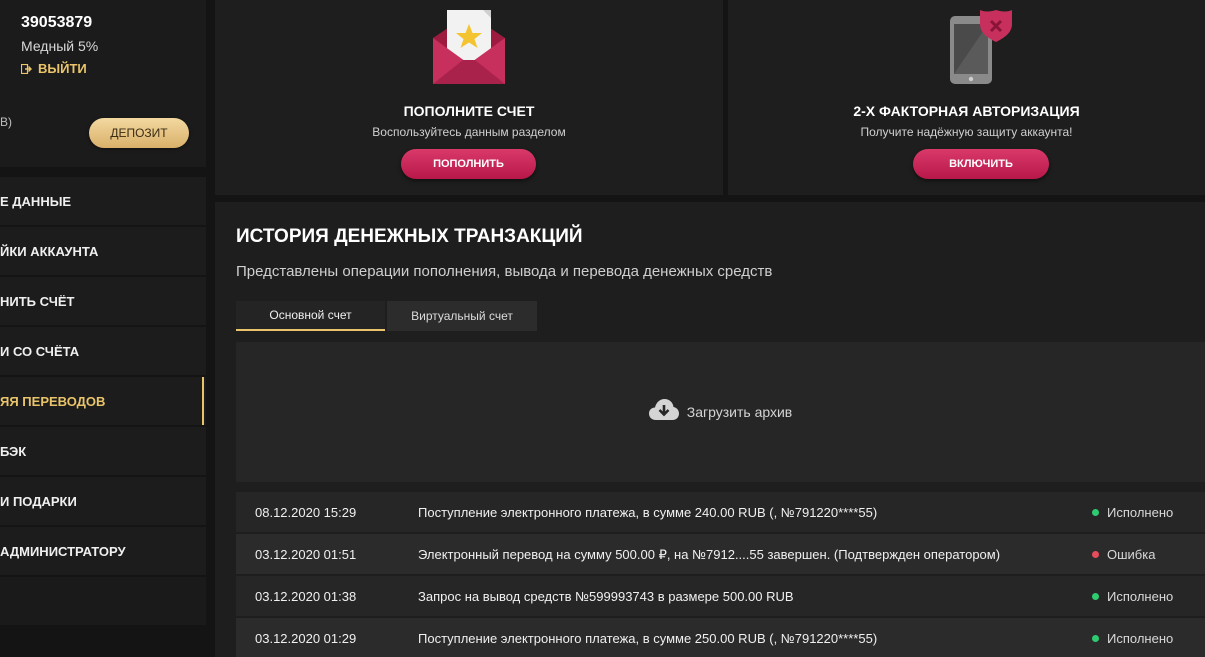  Describe the element at coordinates (57, 22) in the screenshot. I see `user-id: 39053879` at that location.